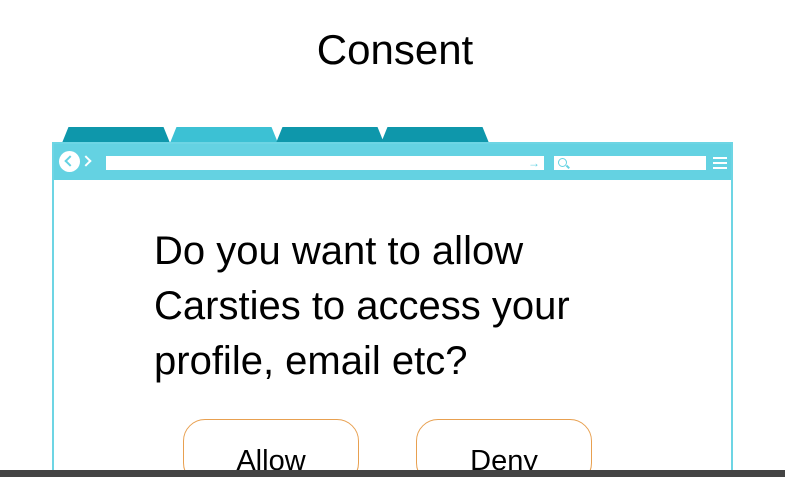 The width and height of the screenshot is (785, 477). What do you see at coordinates (392, 473) in the screenshot?
I see `bottom-bar` at bounding box center [392, 473].